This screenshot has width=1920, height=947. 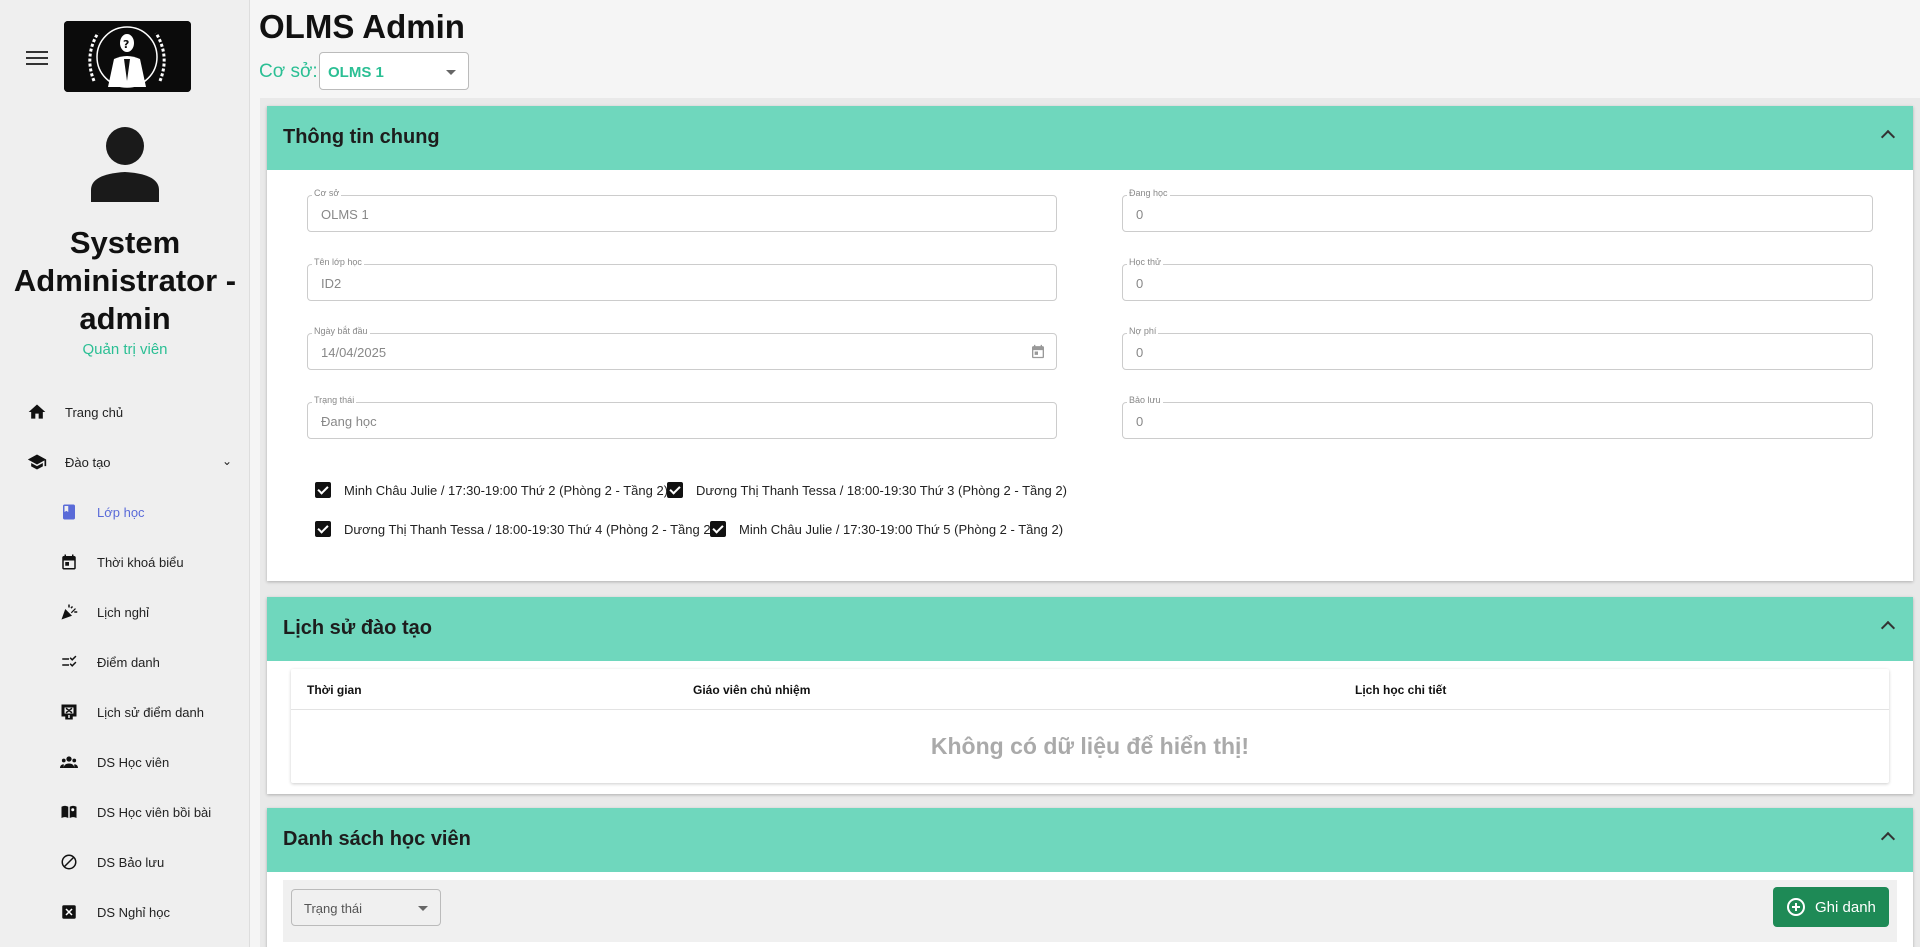 I want to click on coso-field: Cơ sở OLMS 1, so click(x=682, y=210).